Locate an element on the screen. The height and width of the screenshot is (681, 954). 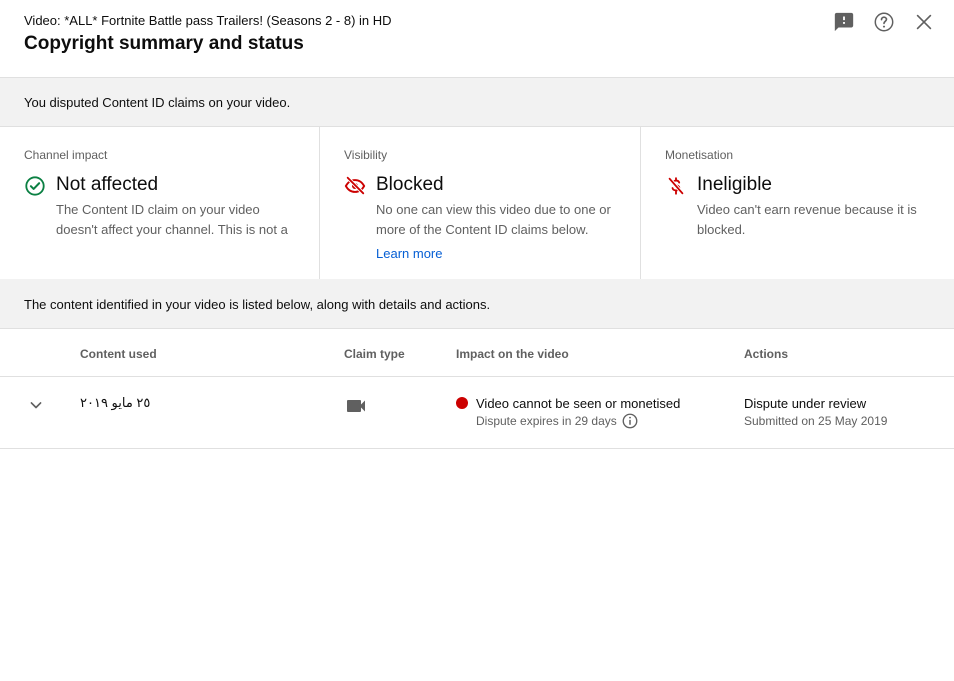
help-icon is located at coordinates (884, 22).